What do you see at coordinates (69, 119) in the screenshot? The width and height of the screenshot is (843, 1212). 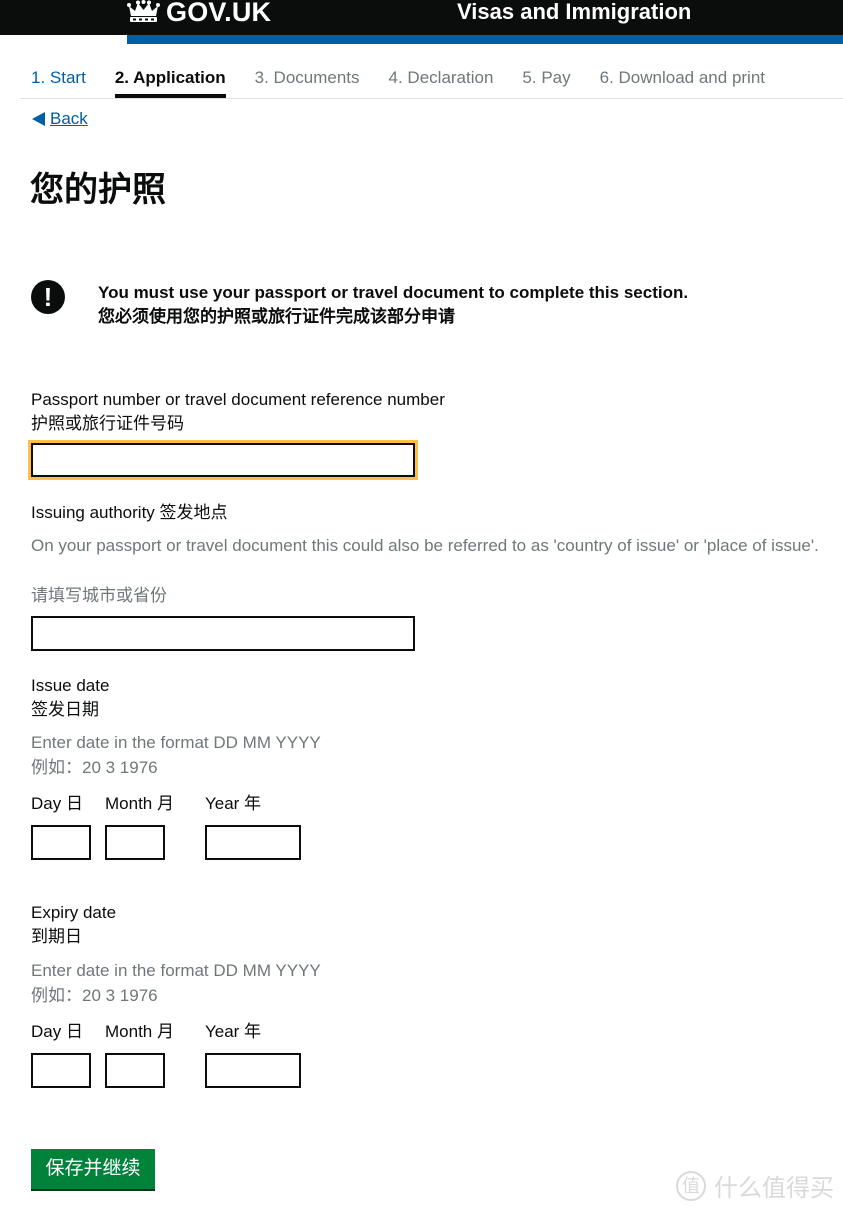 I see `back-link-text: Back` at bounding box center [69, 119].